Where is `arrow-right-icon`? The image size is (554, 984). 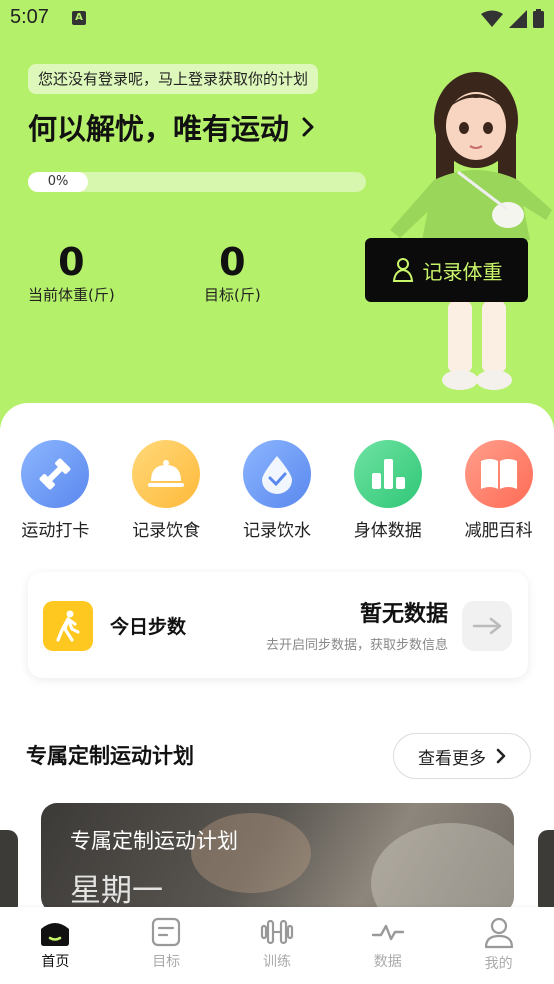 arrow-right-icon is located at coordinates (487, 626).